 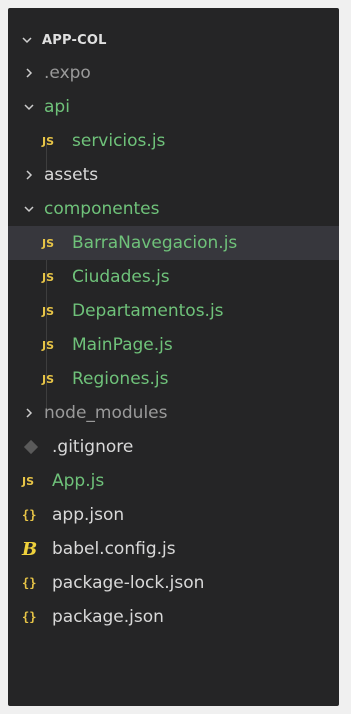 What do you see at coordinates (173, 175) in the screenshot?
I see `folder-item: assets` at bounding box center [173, 175].